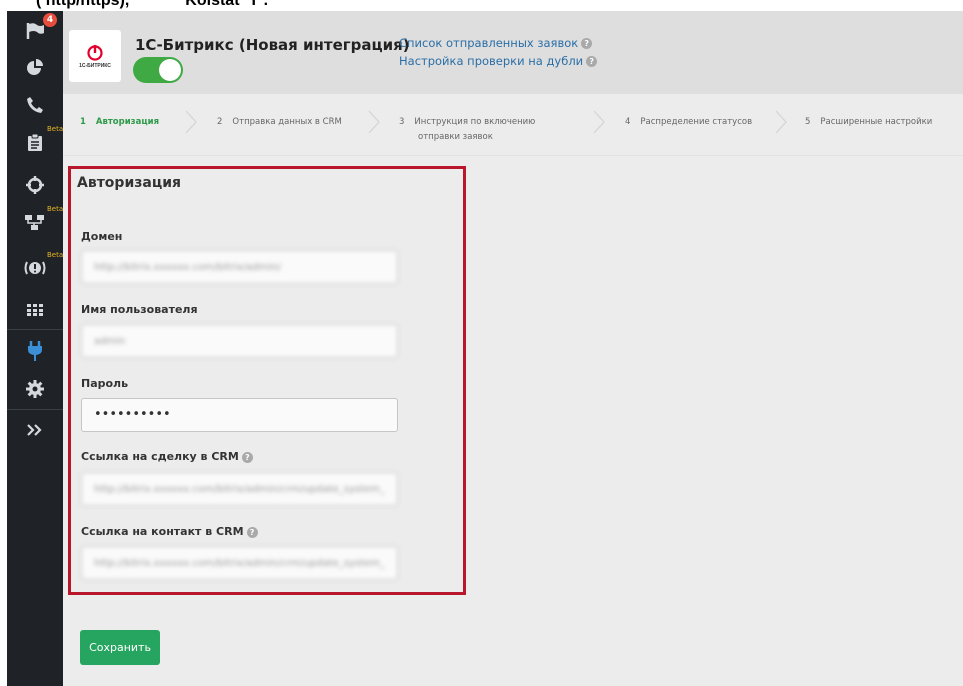 The height and width of the screenshot is (686, 963). What do you see at coordinates (489, 43) in the screenshot?
I see `sent-requests-link-label: Список отправленных заявок` at bounding box center [489, 43].